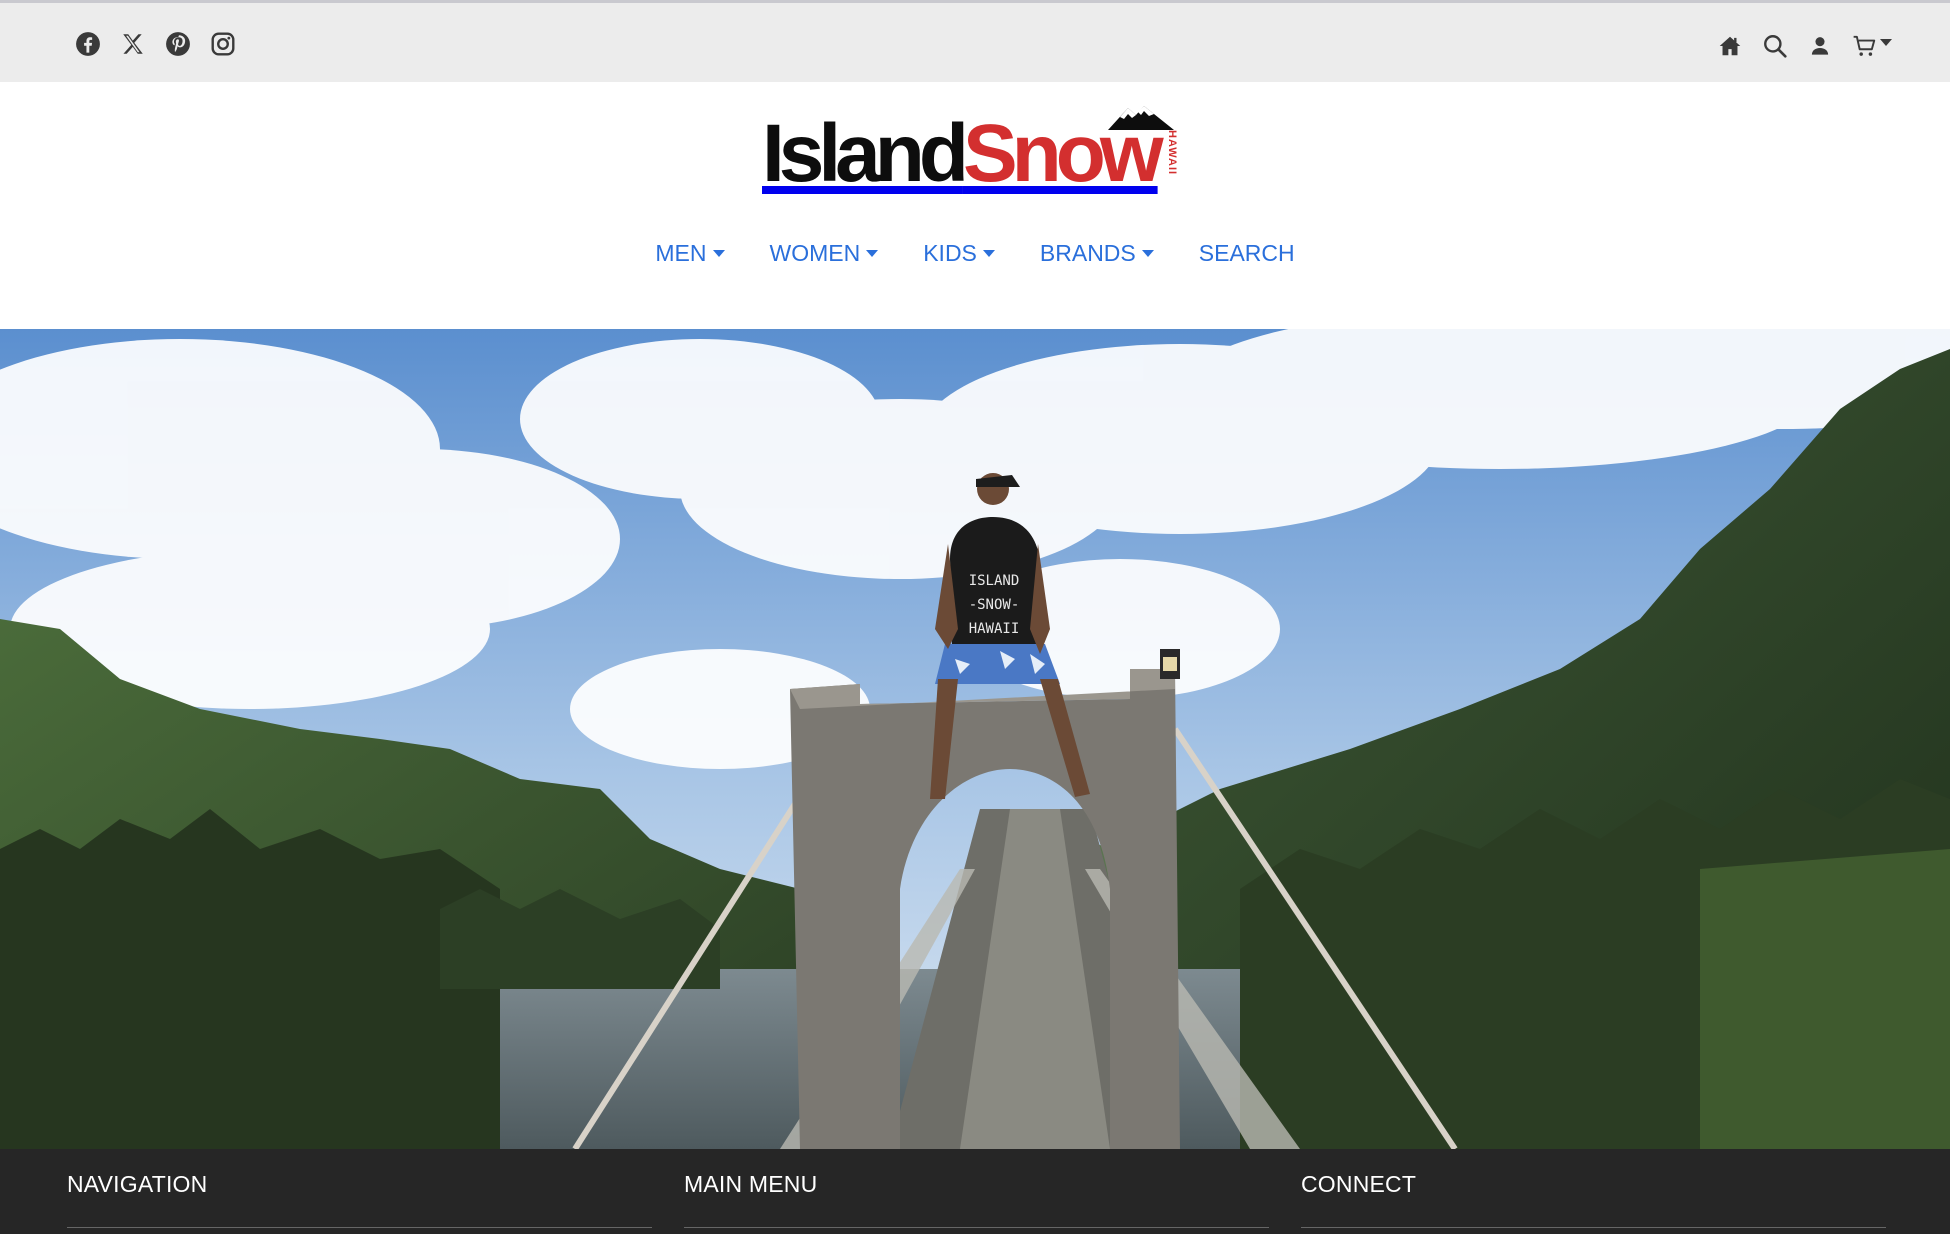 Image resolution: width=1950 pixels, height=1234 pixels. I want to click on shirt-text-line-1: ISLAND, so click(994, 581).